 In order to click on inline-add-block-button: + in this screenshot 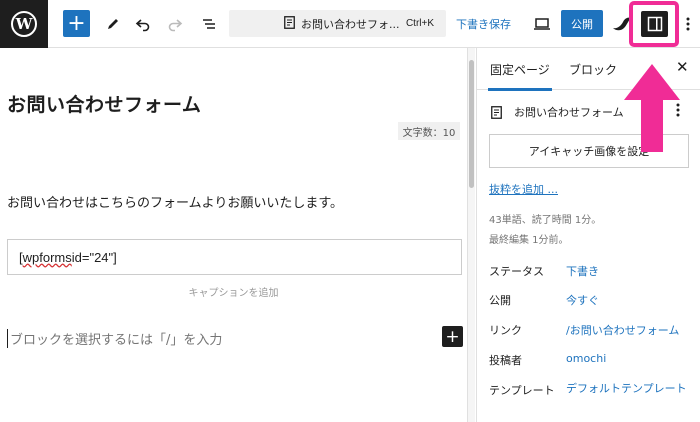, I will do `click(452, 336)`.